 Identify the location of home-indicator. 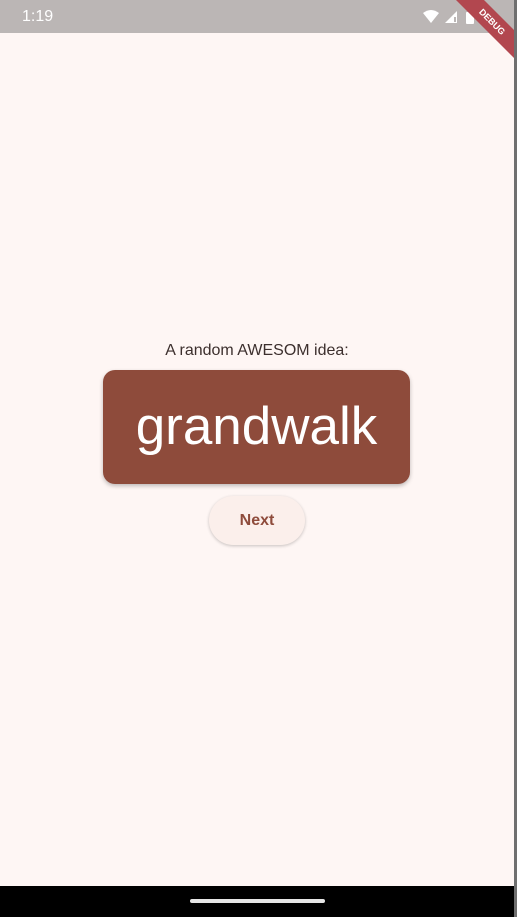
(257, 901).